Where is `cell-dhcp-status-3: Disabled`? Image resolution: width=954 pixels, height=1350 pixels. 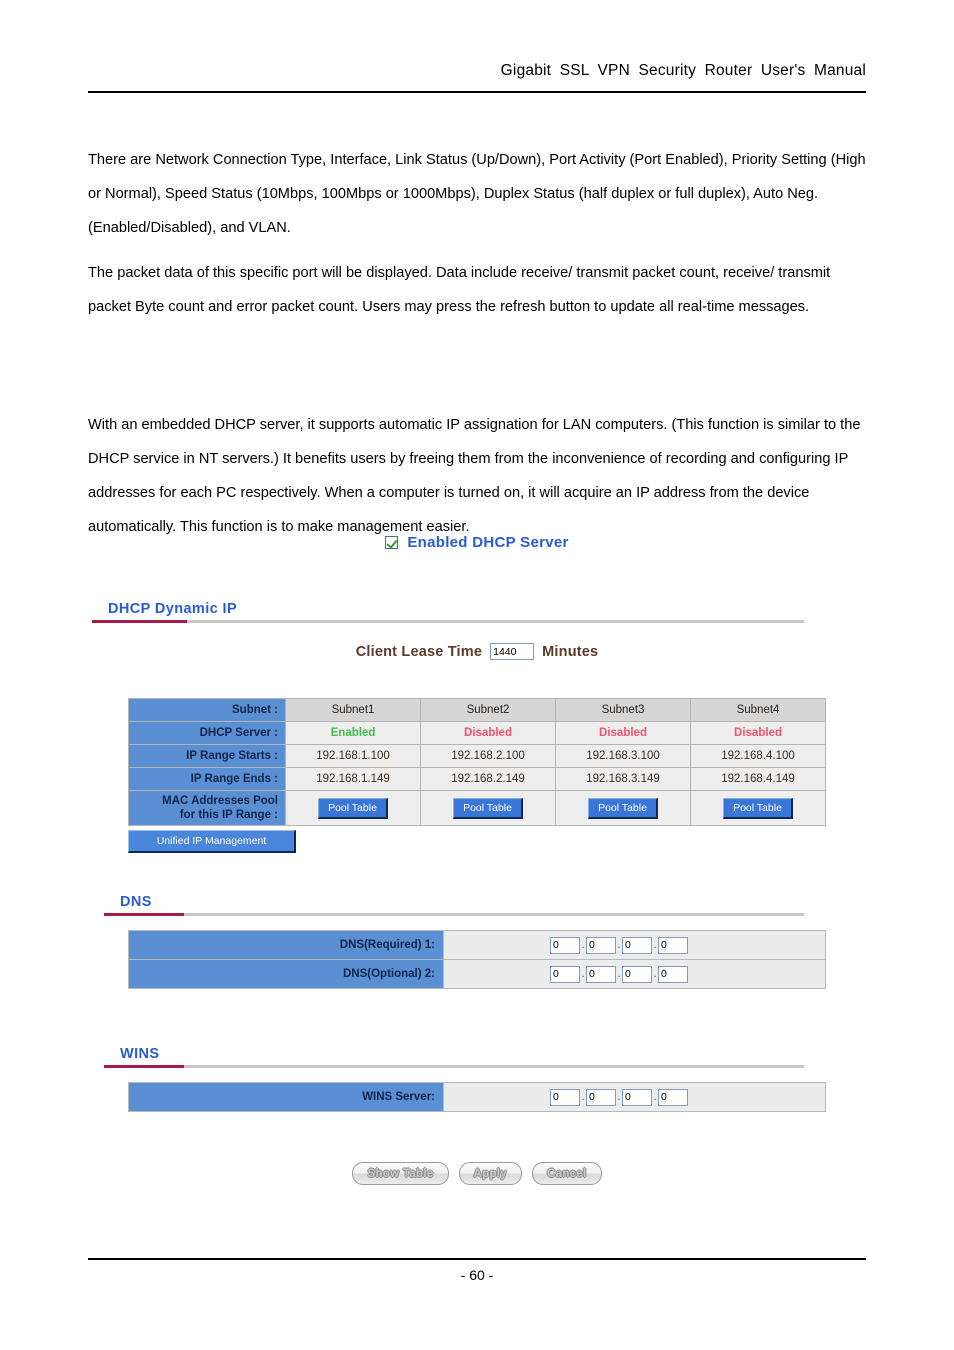 cell-dhcp-status-3: Disabled is located at coordinates (623, 733).